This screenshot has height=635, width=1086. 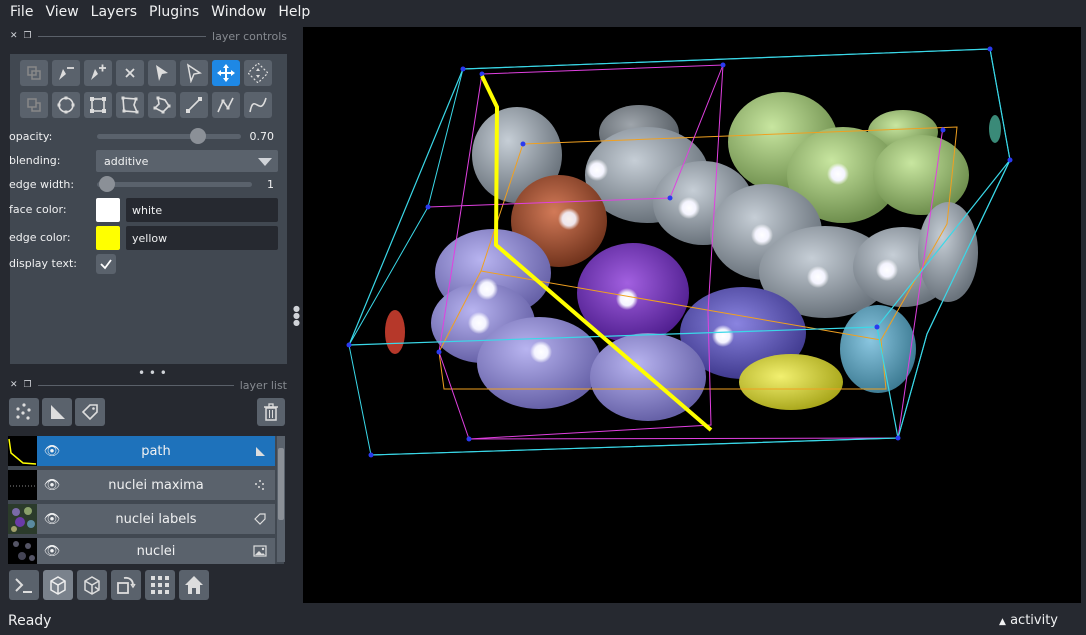 I want to click on edge-color-swatch, so click(x=108, y=238).